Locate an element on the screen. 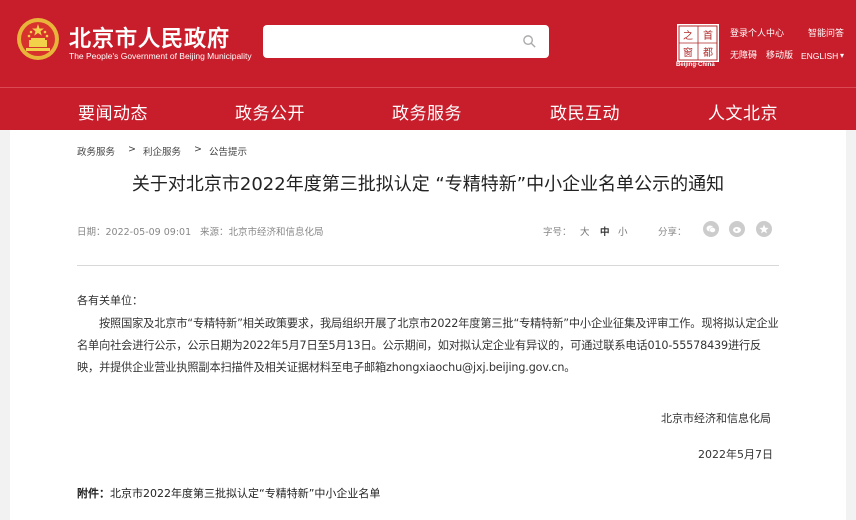 The image size is (856, 520). logo-char: 首 is located at coordinates (708, 35).